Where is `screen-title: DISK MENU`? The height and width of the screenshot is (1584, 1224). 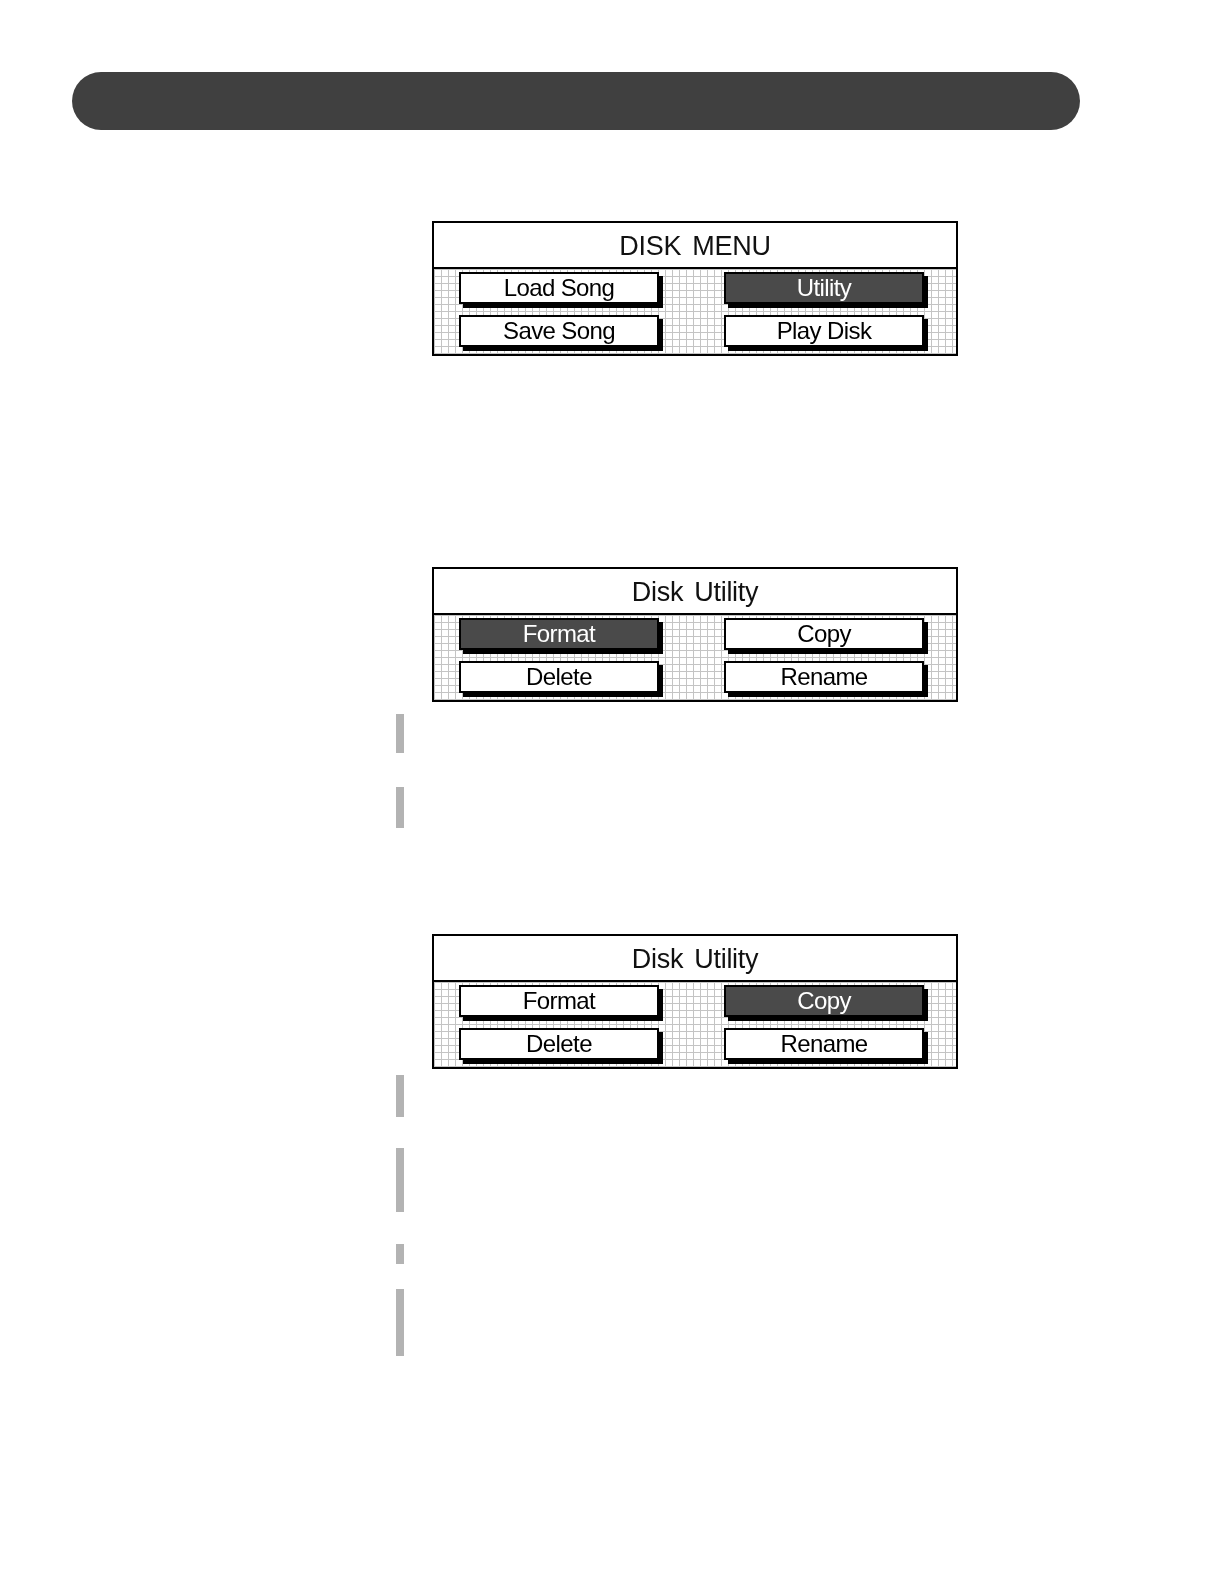
screen-title: DISK MENU is located at coordinates (695, 245).